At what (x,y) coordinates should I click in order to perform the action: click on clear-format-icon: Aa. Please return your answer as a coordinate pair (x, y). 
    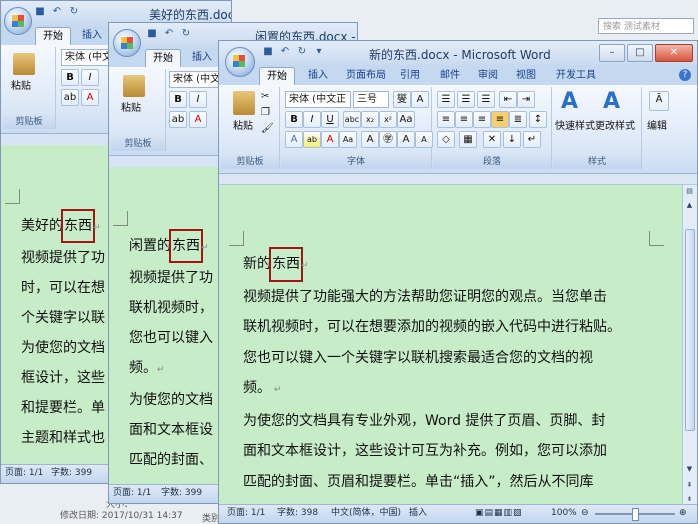
    Looking at the image, I should click on (406, 119).